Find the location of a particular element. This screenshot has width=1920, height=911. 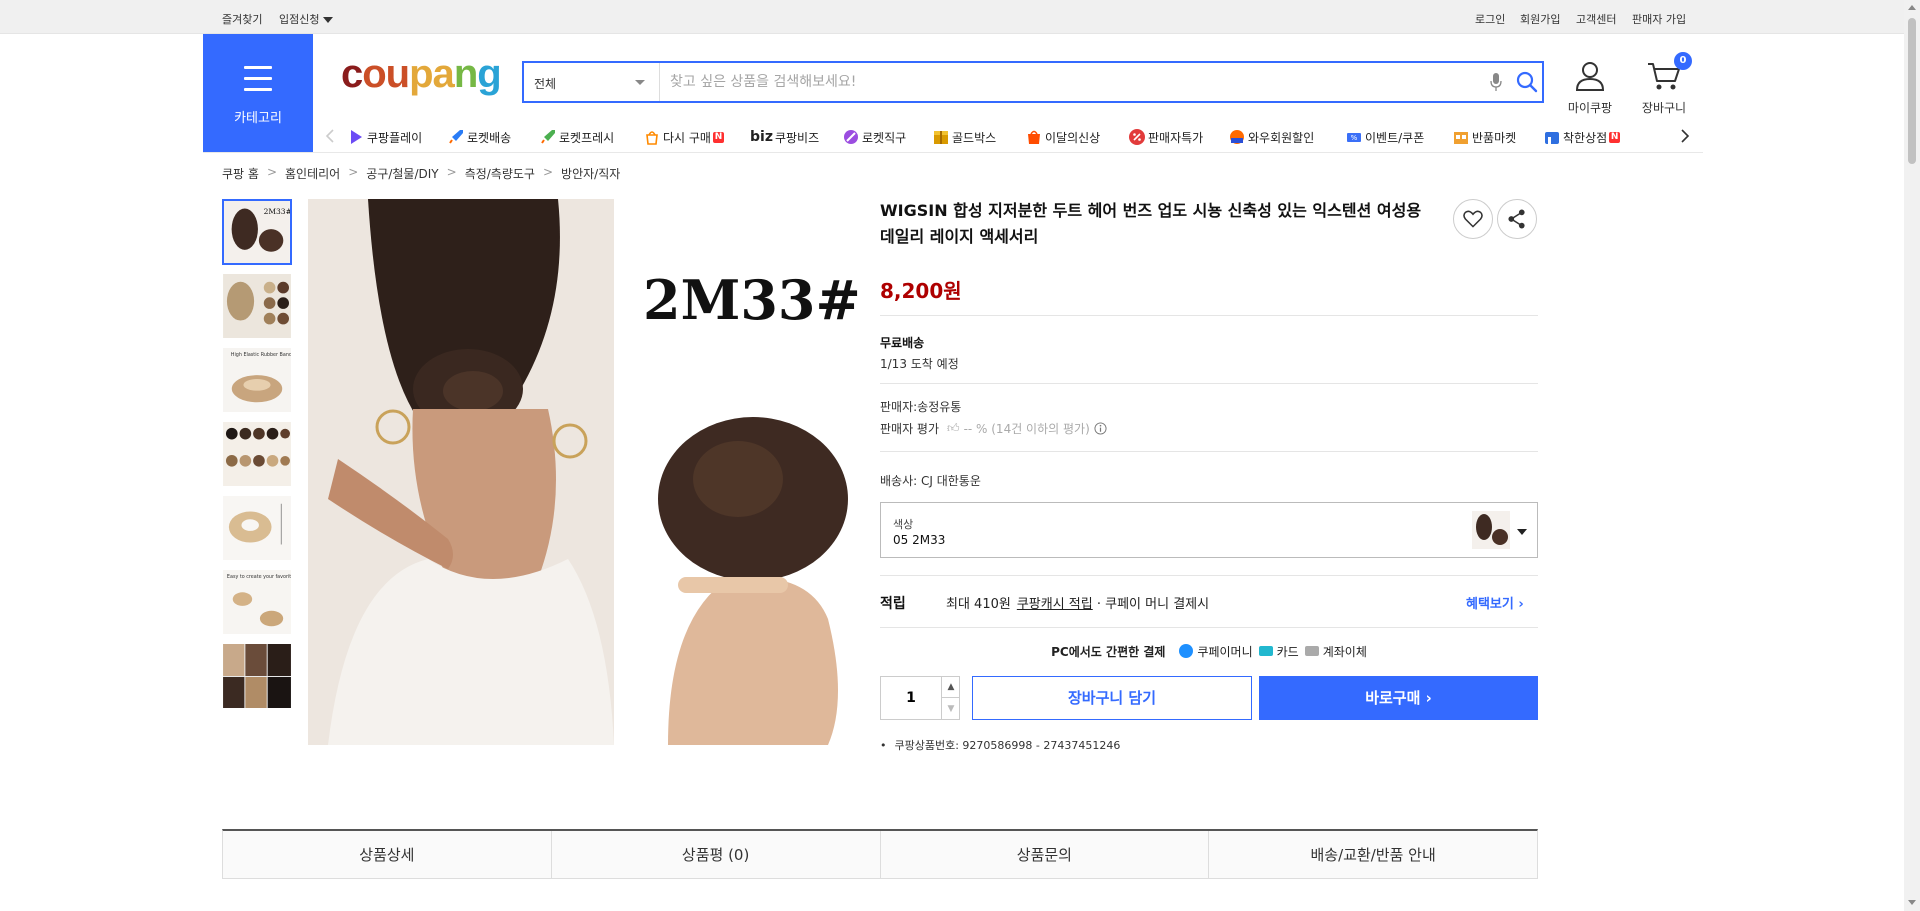

my-coupang-button: 마이쿠팡 is located at coordinates (1590, 87).